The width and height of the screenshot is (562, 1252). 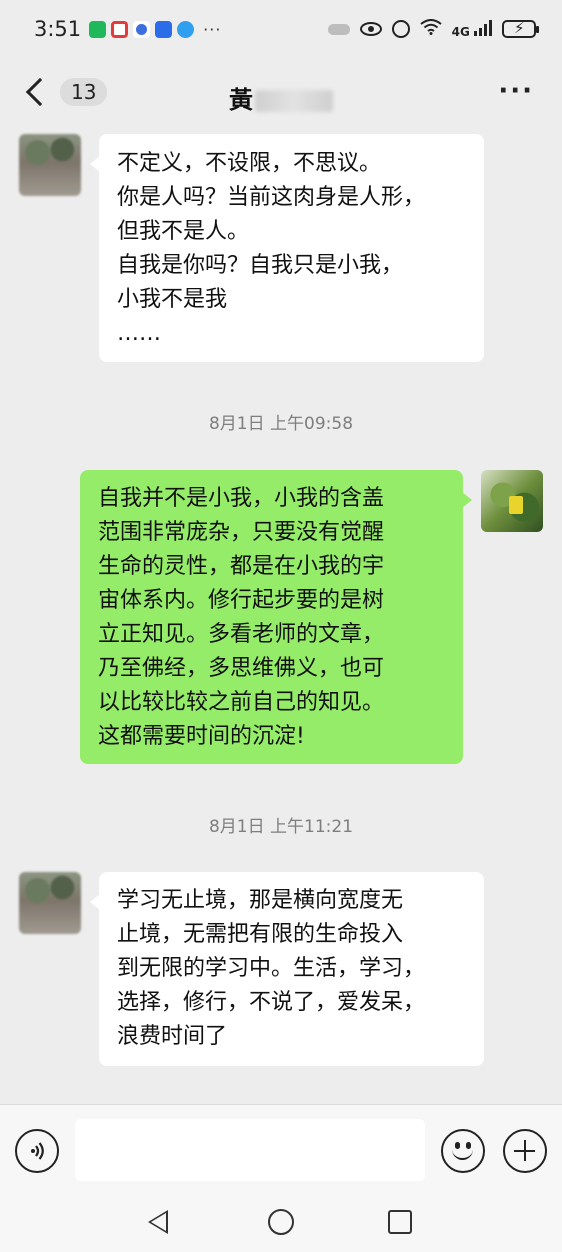 I want to click on chat-menu-button: ···, so click(x=516, y=91).